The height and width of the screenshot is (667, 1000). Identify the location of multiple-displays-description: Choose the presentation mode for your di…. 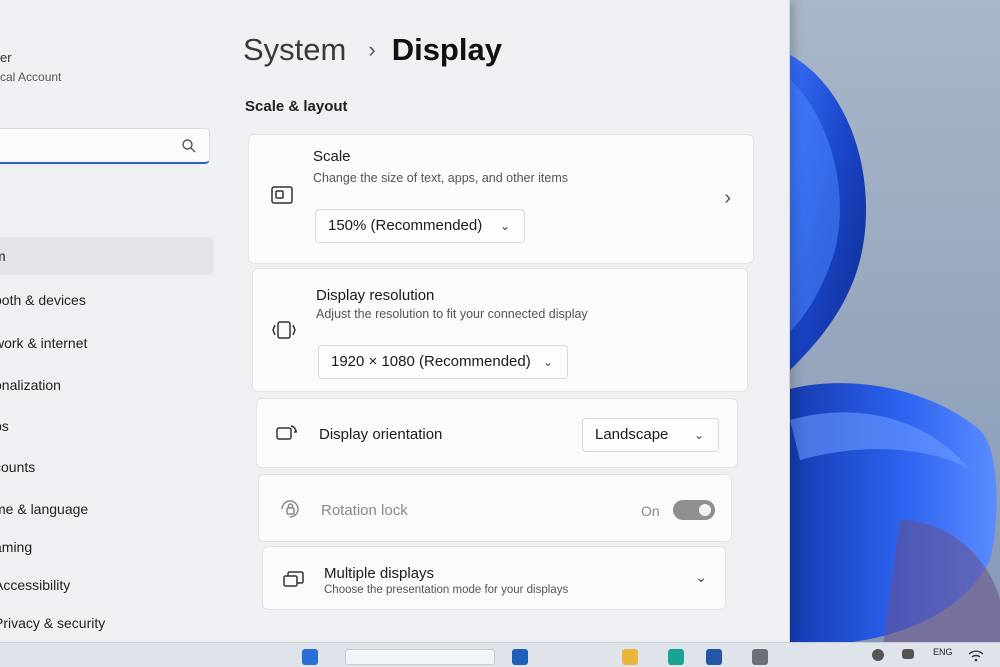
(446, 590).